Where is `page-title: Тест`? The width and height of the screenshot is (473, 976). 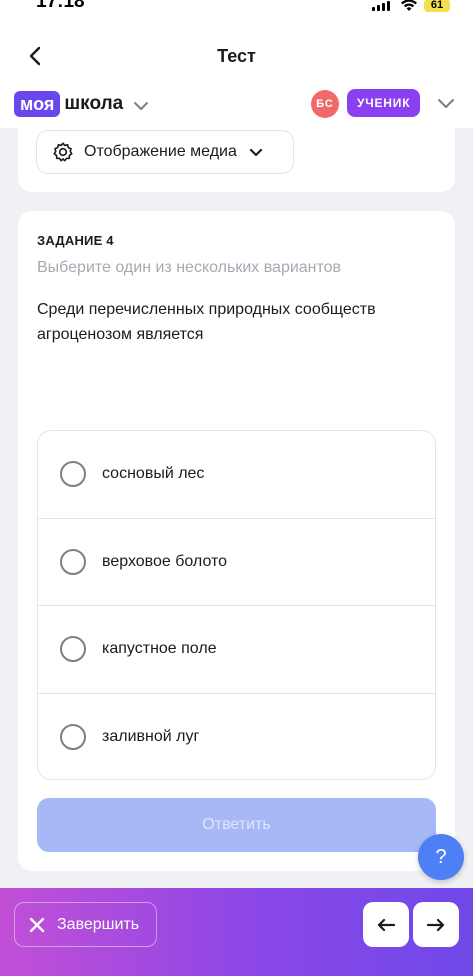 page-title: Тест is located at coordinates (236, 56).